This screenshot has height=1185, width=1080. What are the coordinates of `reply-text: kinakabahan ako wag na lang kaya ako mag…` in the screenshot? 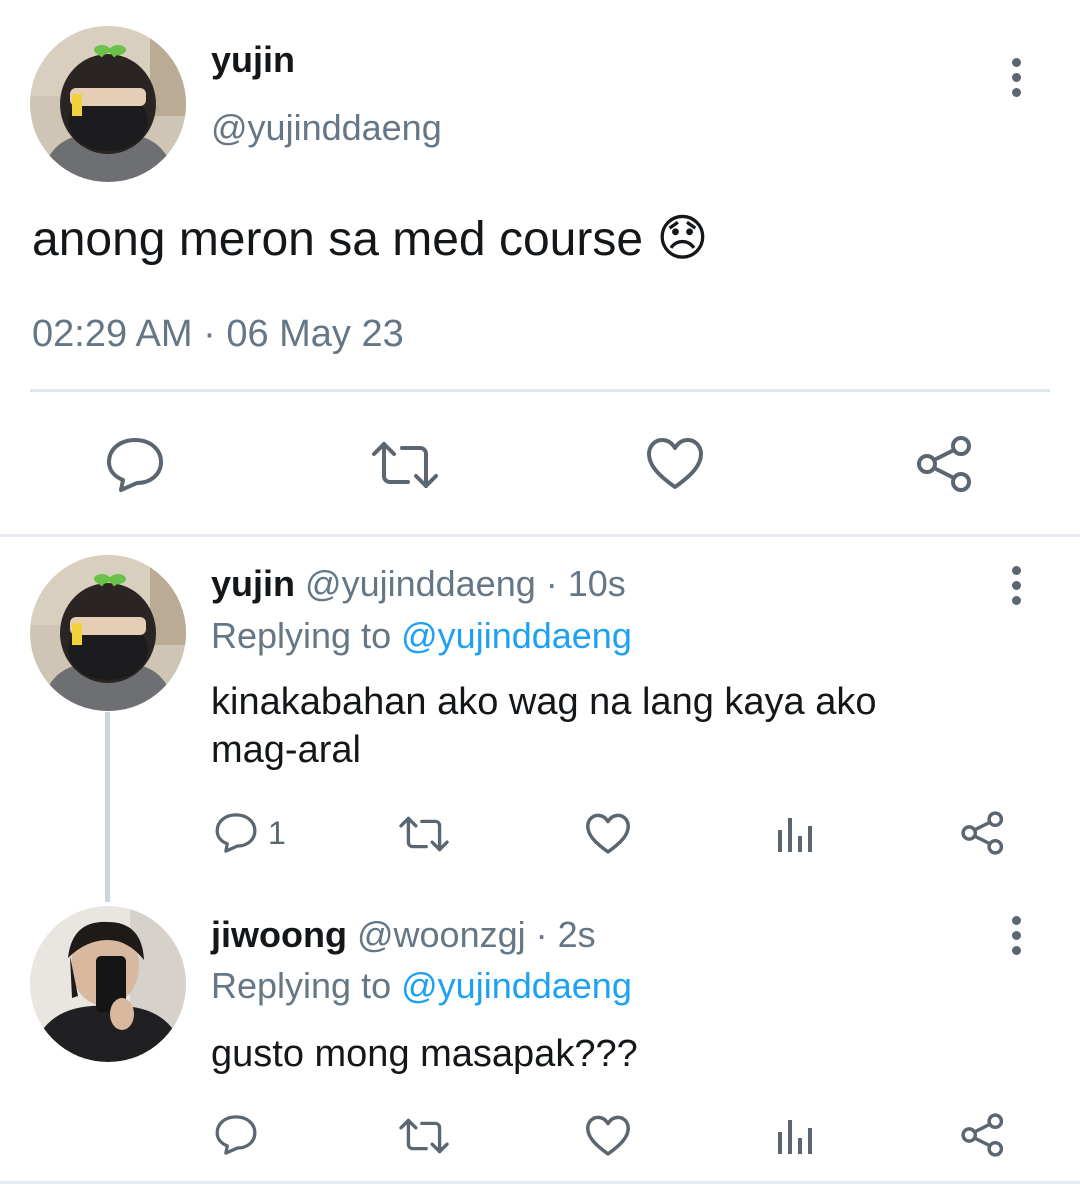 It's located at (543, 726).